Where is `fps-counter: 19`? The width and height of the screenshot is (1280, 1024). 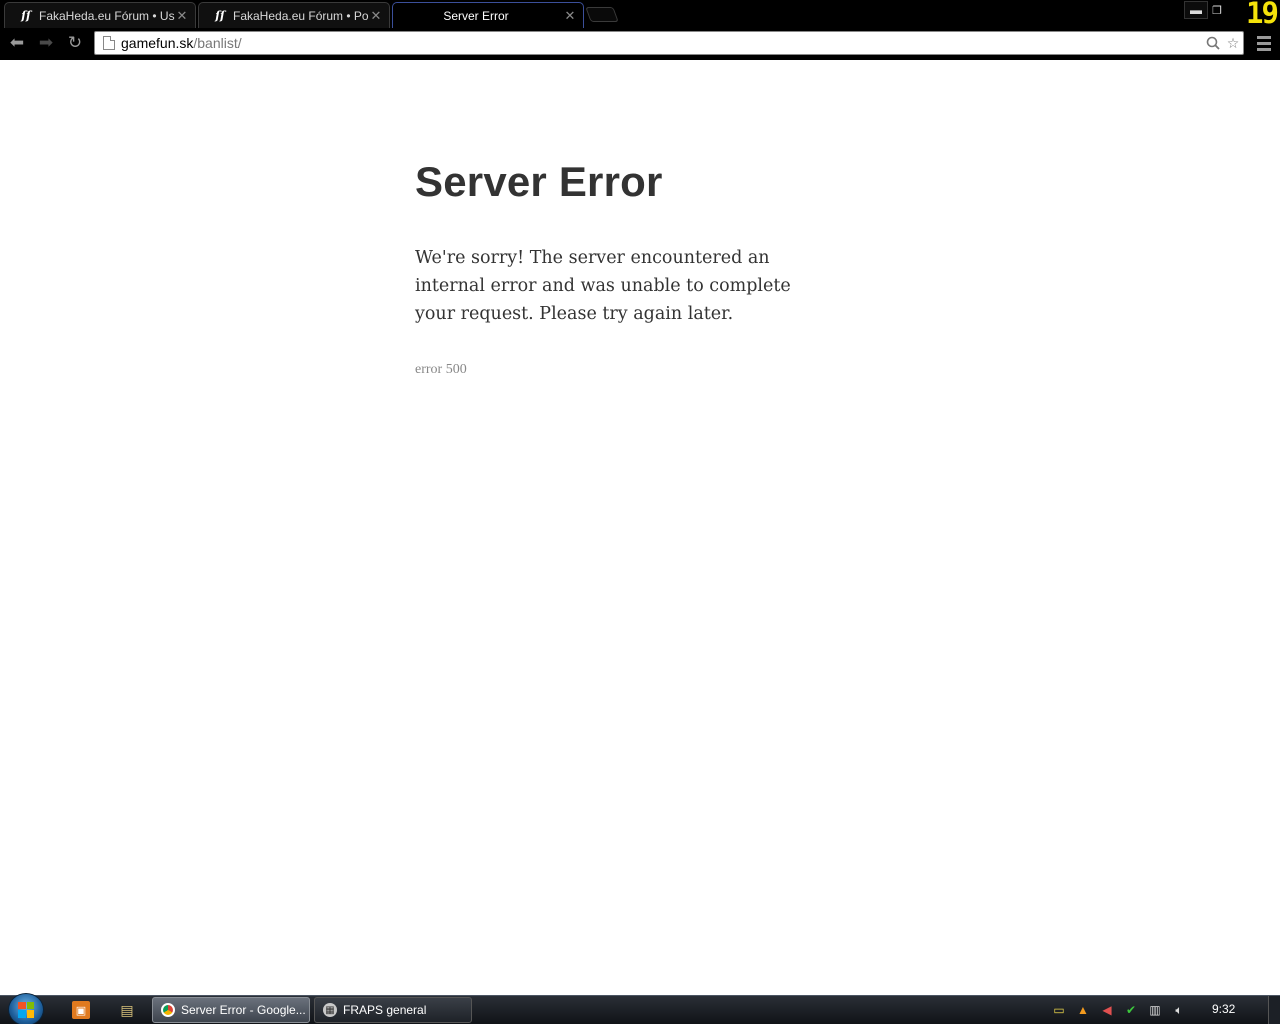 fps-counter: 19 is located at coordinates (1262, 15).